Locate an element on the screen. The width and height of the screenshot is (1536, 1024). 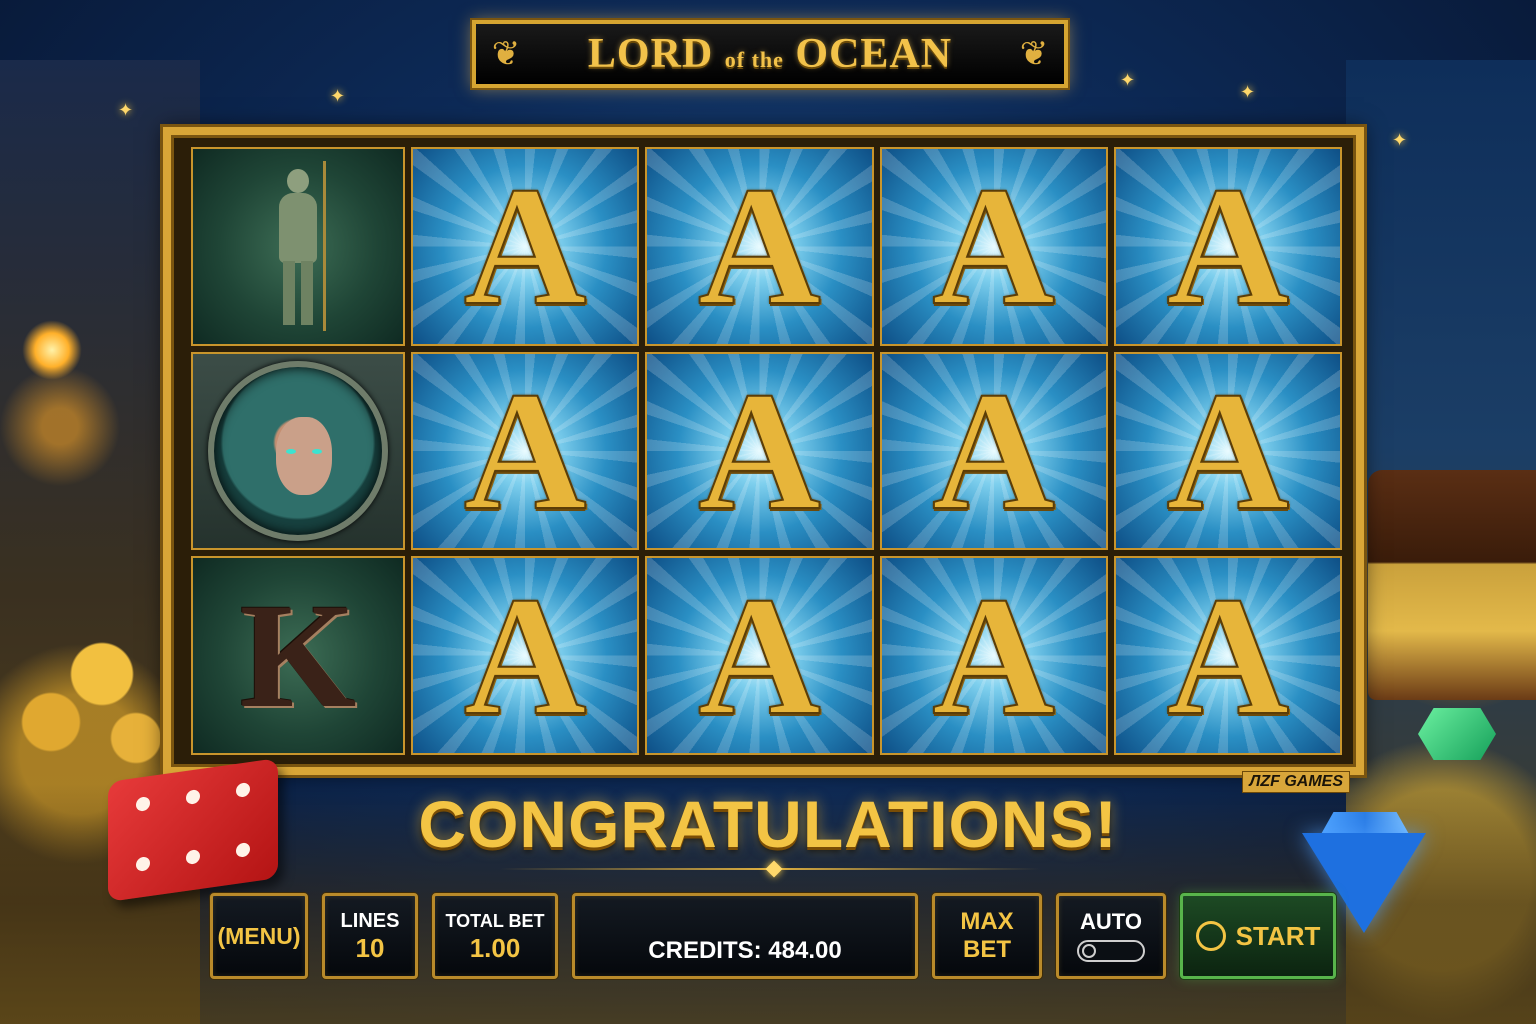
start-button: START is located at coordinates (1258, 936).